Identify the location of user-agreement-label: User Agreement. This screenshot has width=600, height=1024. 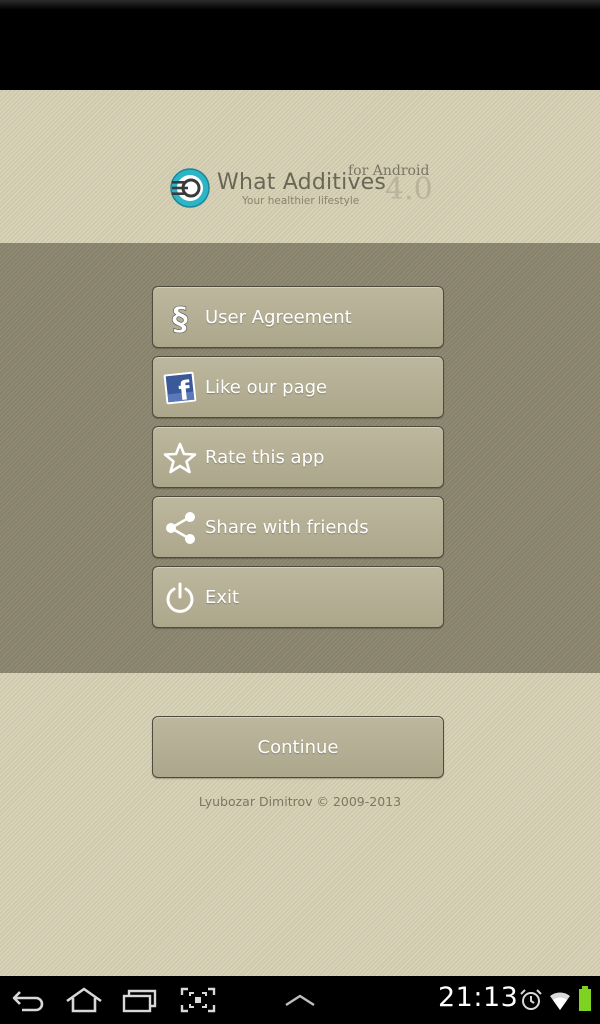
(278, 317).